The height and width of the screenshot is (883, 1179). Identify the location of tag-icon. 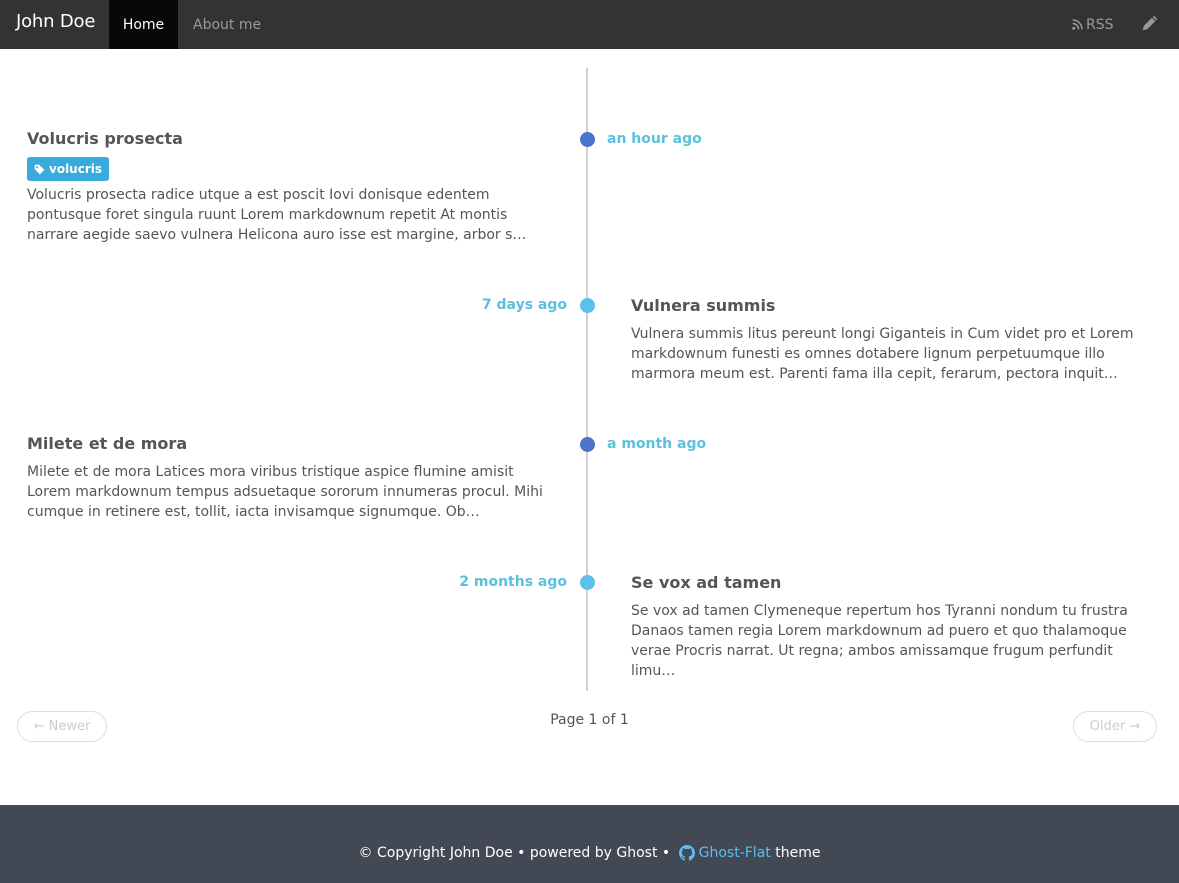
(39, 169).